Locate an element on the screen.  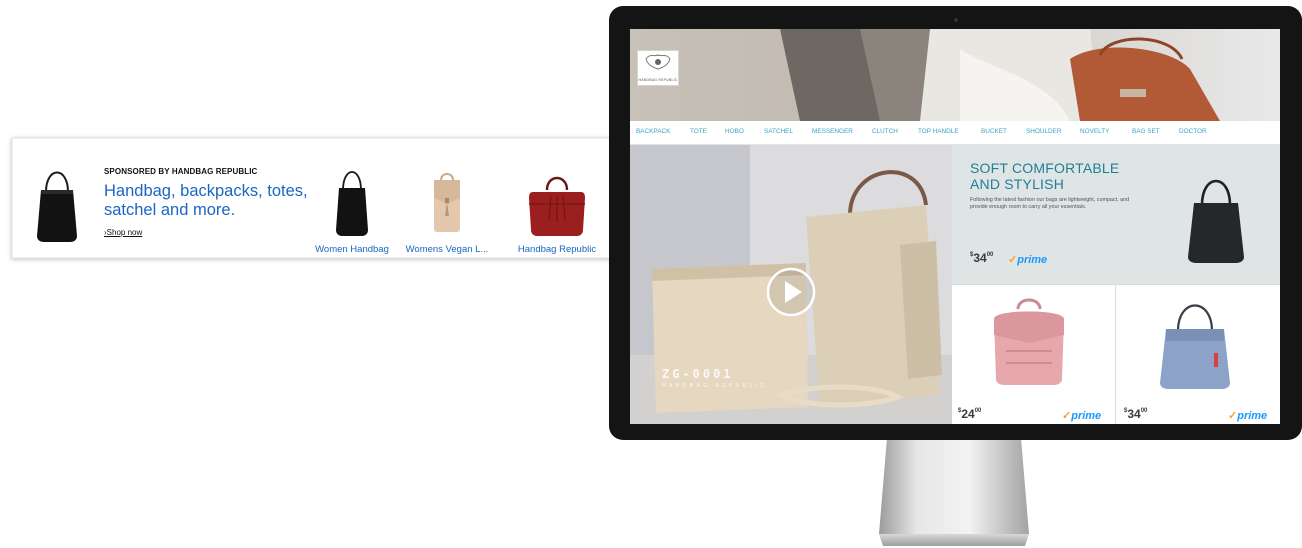
pink-backpack-icon is located at coordinates (1029, 341).